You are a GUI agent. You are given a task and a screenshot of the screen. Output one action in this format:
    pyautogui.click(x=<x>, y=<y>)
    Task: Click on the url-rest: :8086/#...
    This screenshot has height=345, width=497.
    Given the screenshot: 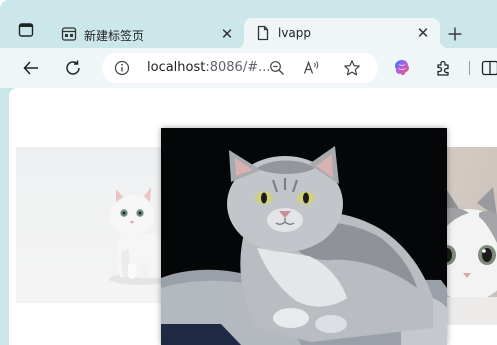 What is the action you would take?
    pyautogui.click(x=238, y=67)
    